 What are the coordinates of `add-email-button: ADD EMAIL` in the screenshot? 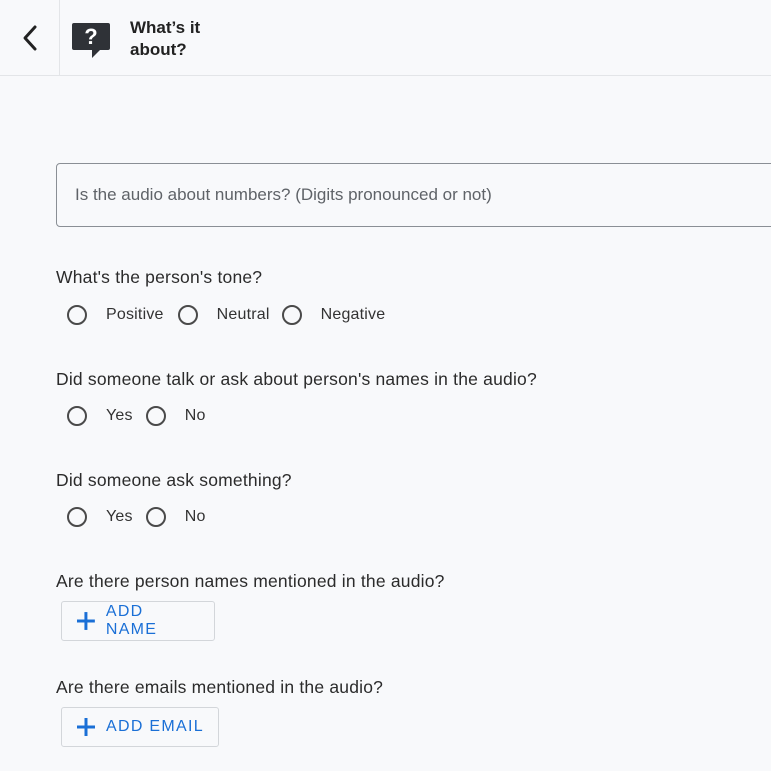 It's located at (140, 727).